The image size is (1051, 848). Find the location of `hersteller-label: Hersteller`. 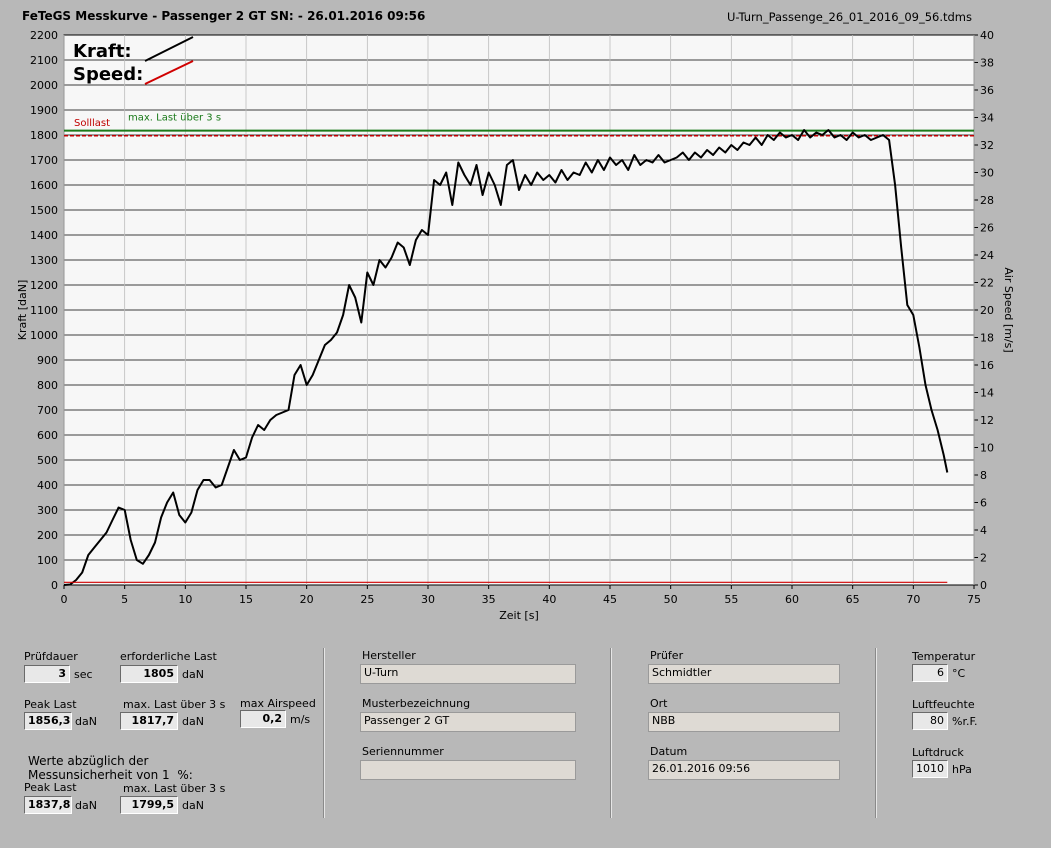

hersteller-label: Hersteller is located at coordinates (389, 655).